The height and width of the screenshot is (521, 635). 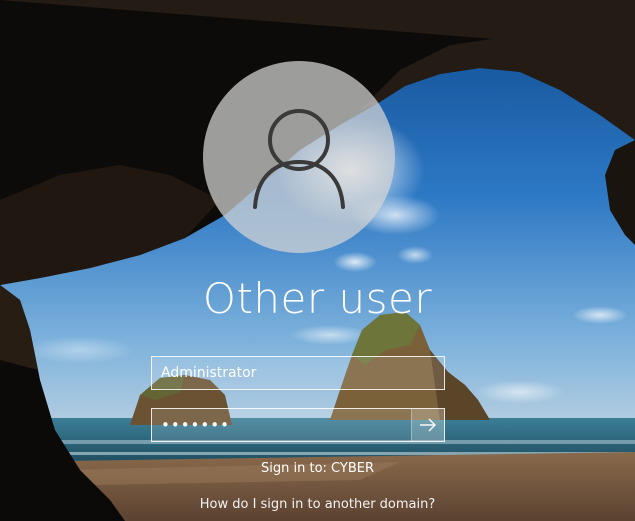 What do you see at coordinates (317, 504) in the screenshot?
I see `another-domain-help-link: How do I sign in to another domain?` at bounding box center [317, 504].